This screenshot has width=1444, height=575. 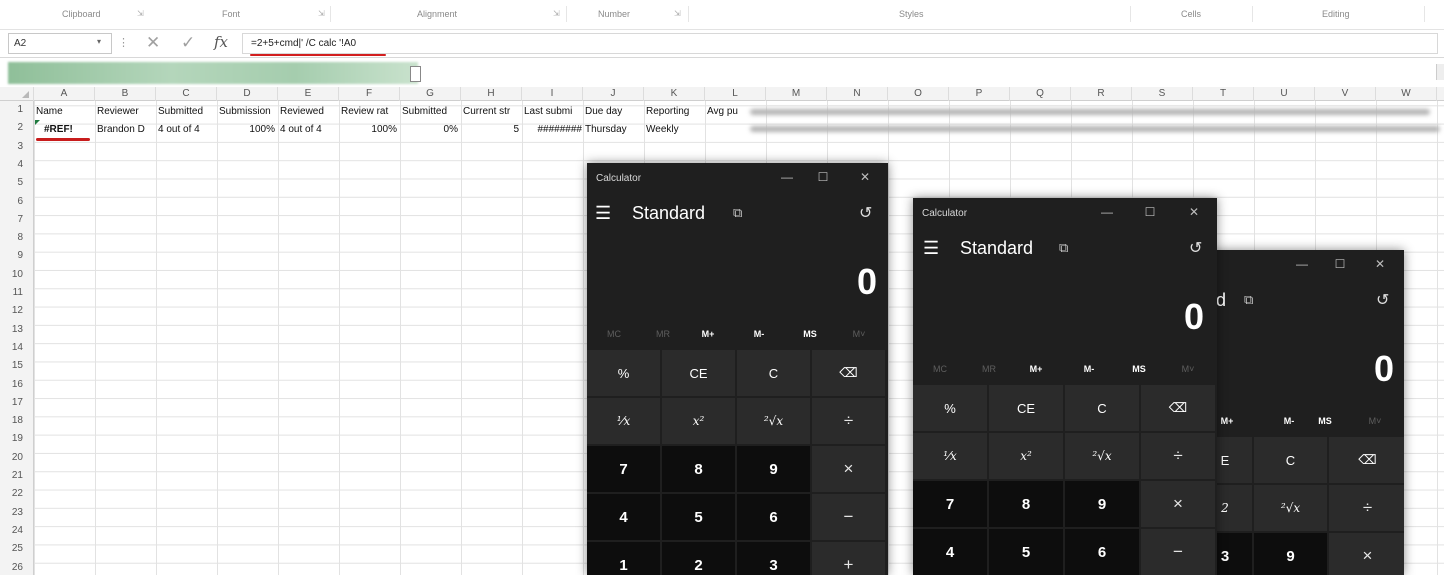 What do you see at coordinates (153, 43) in the screenshot?
I see `cancel-icon: ✕` at bounding box center [153, 43].